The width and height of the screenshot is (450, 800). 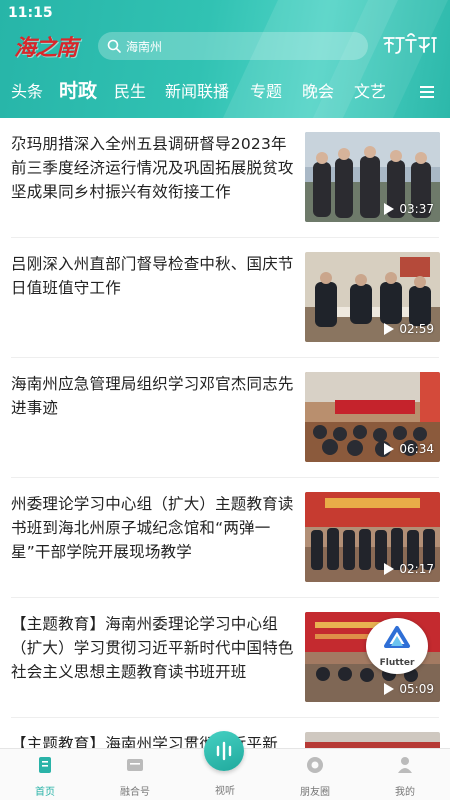 I want to click on tab-special: 专题, so click(x=266, y=90).